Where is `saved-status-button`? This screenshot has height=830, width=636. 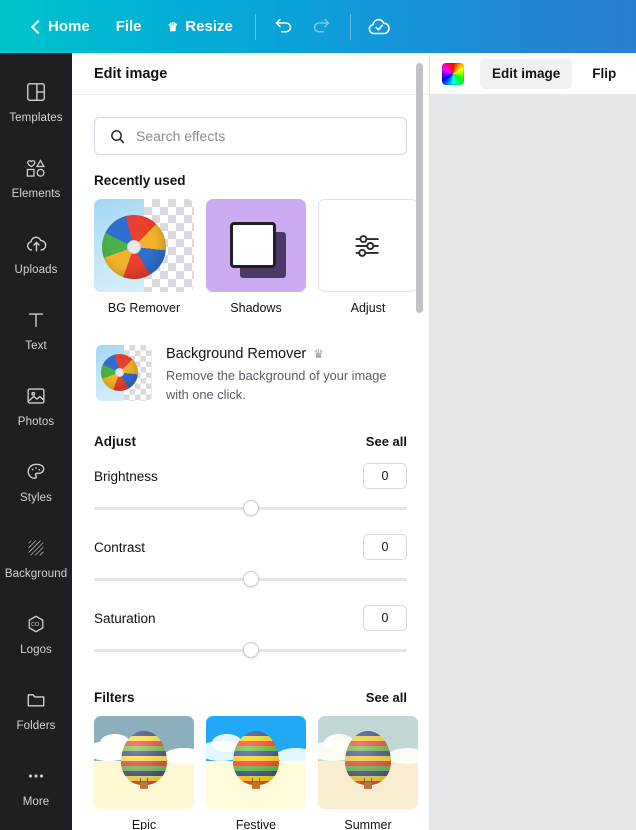
saved-status-button is located at coordinates (379, 27).